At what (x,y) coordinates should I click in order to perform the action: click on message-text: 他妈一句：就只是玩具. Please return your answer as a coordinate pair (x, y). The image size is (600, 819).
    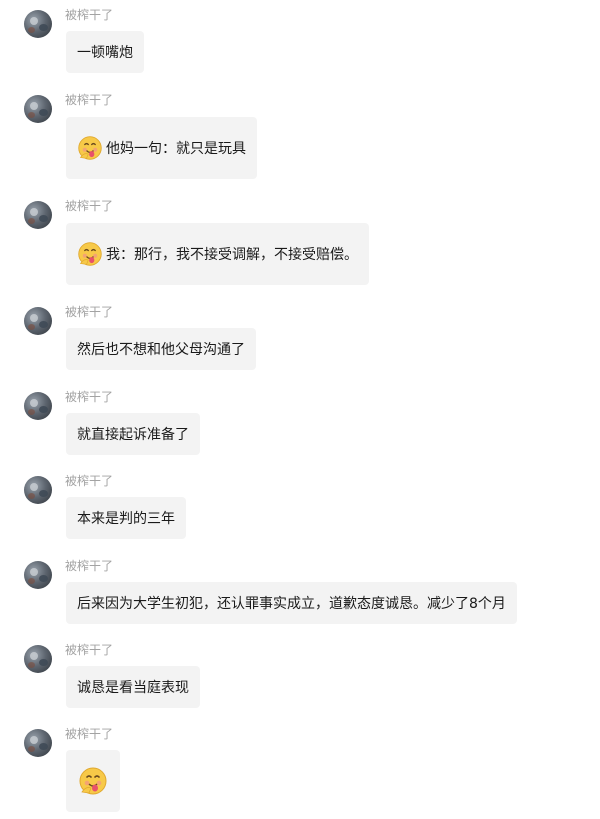
    Looking at the image, I should click on (176, 149).